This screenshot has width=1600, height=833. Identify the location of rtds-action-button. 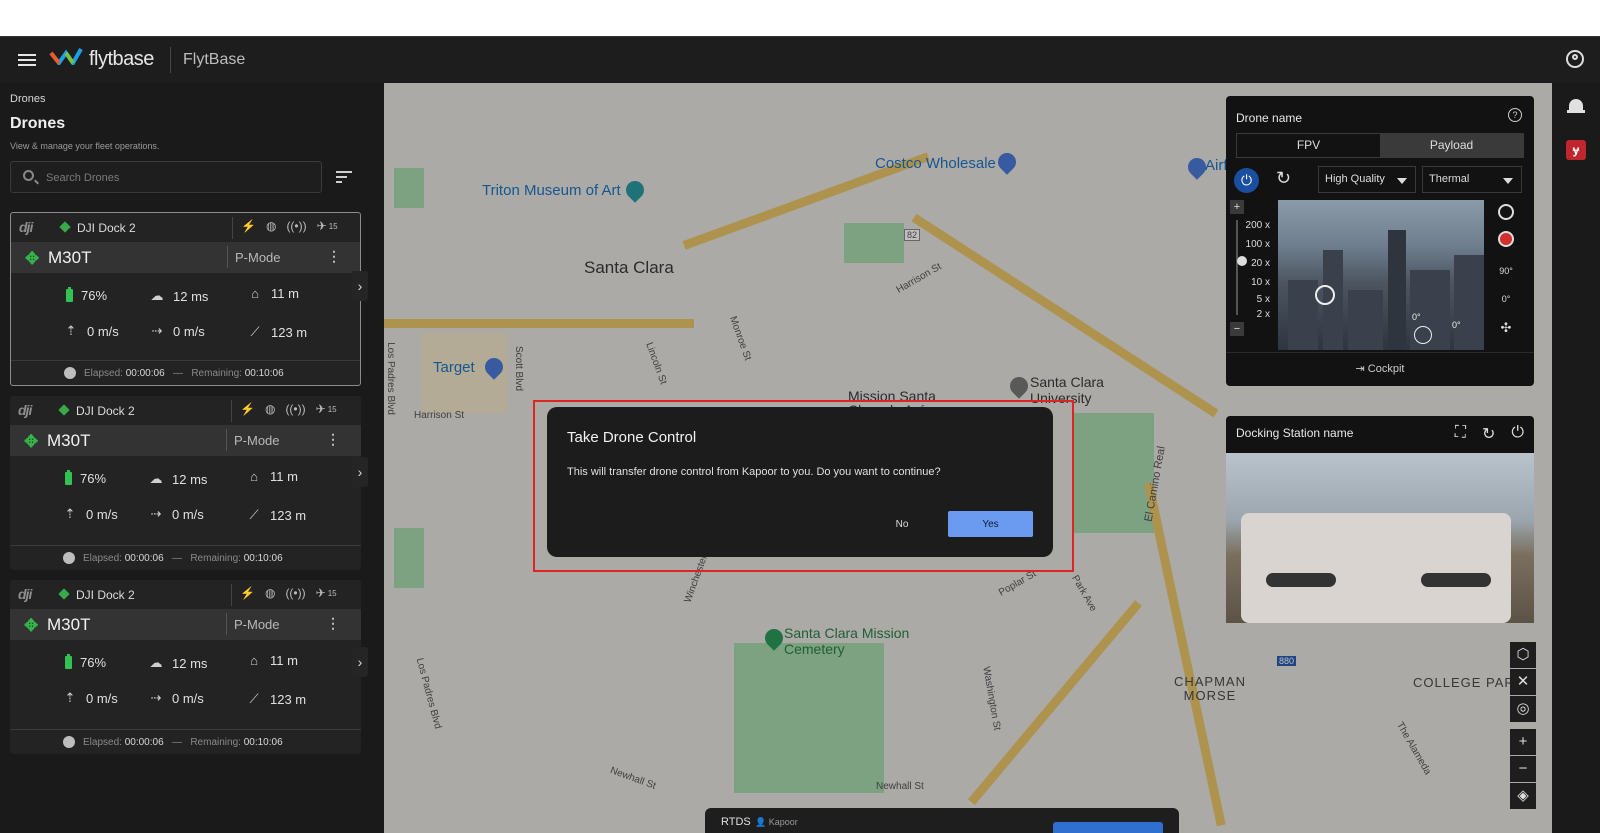
(1108, 827).